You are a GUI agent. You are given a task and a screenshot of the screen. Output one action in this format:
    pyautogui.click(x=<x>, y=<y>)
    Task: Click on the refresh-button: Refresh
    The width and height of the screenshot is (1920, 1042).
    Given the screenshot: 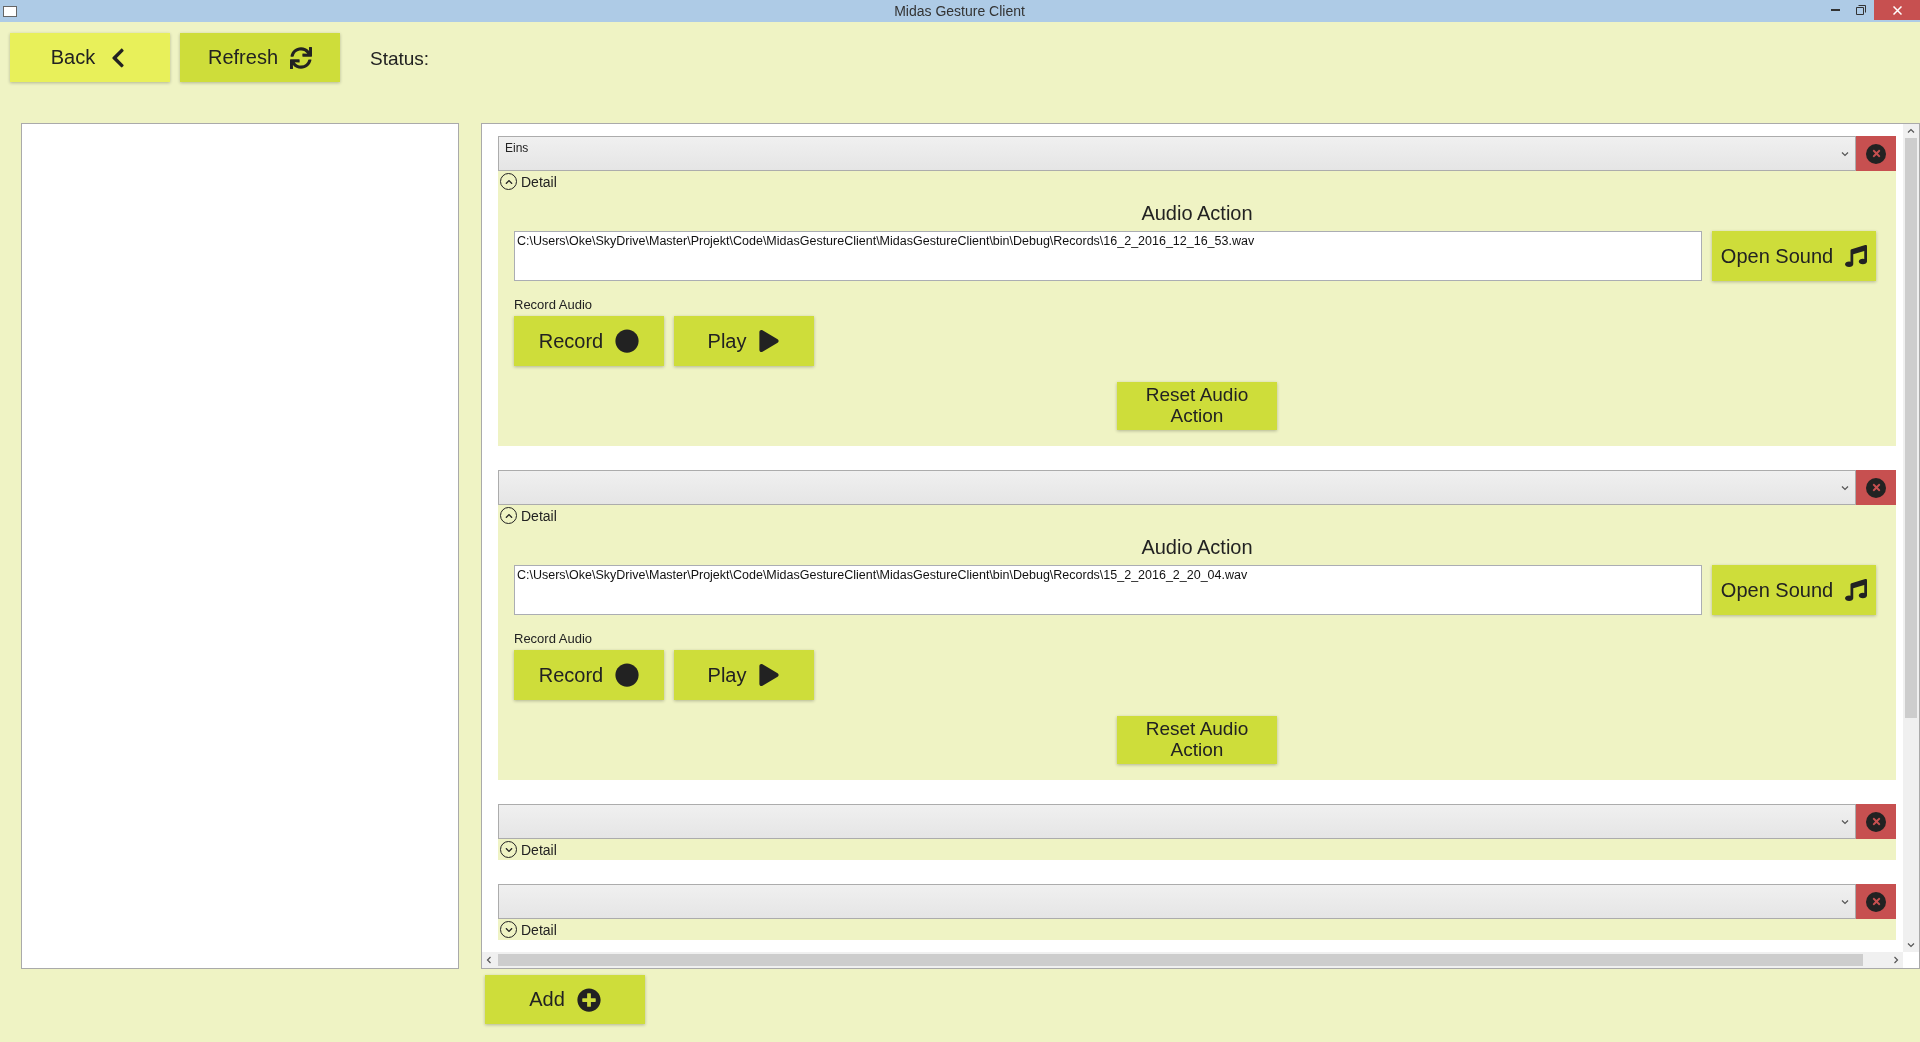 What is the action you would take?
    pyautogui.click(x=260, y=57)
    